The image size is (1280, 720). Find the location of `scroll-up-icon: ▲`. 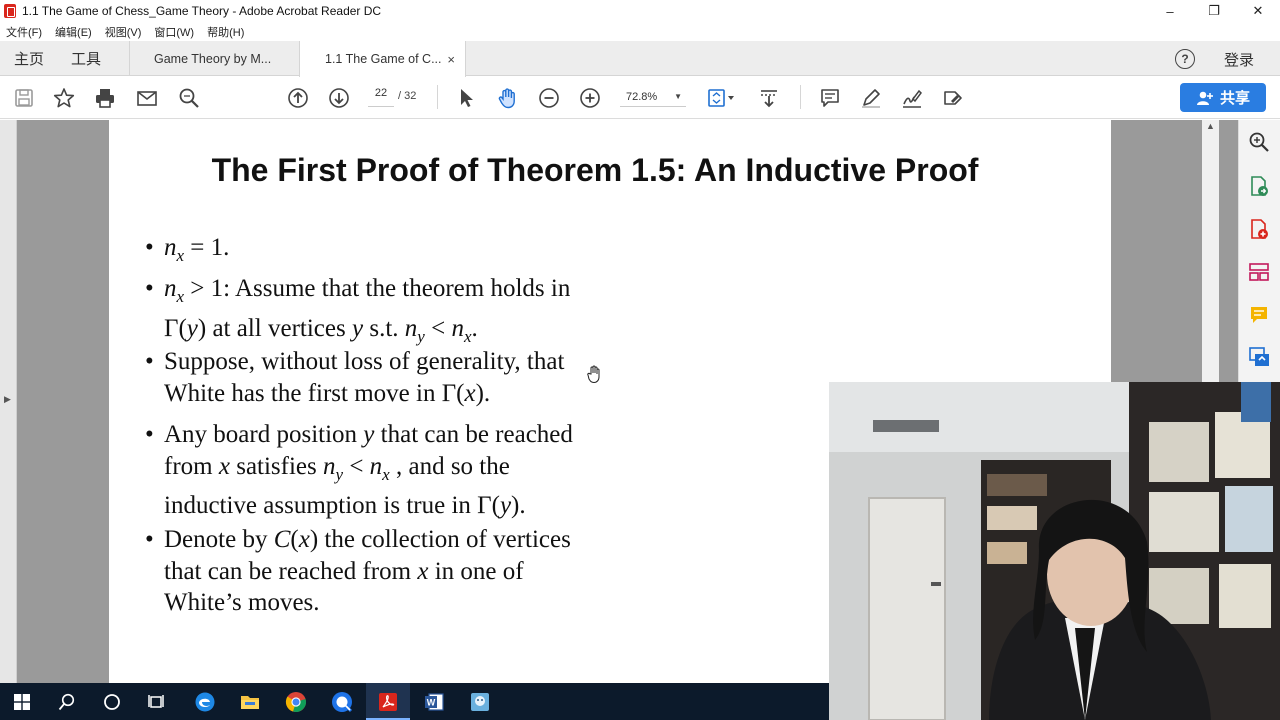

scroll-up-icon: ▲ is located at coordinates (1210, 126).